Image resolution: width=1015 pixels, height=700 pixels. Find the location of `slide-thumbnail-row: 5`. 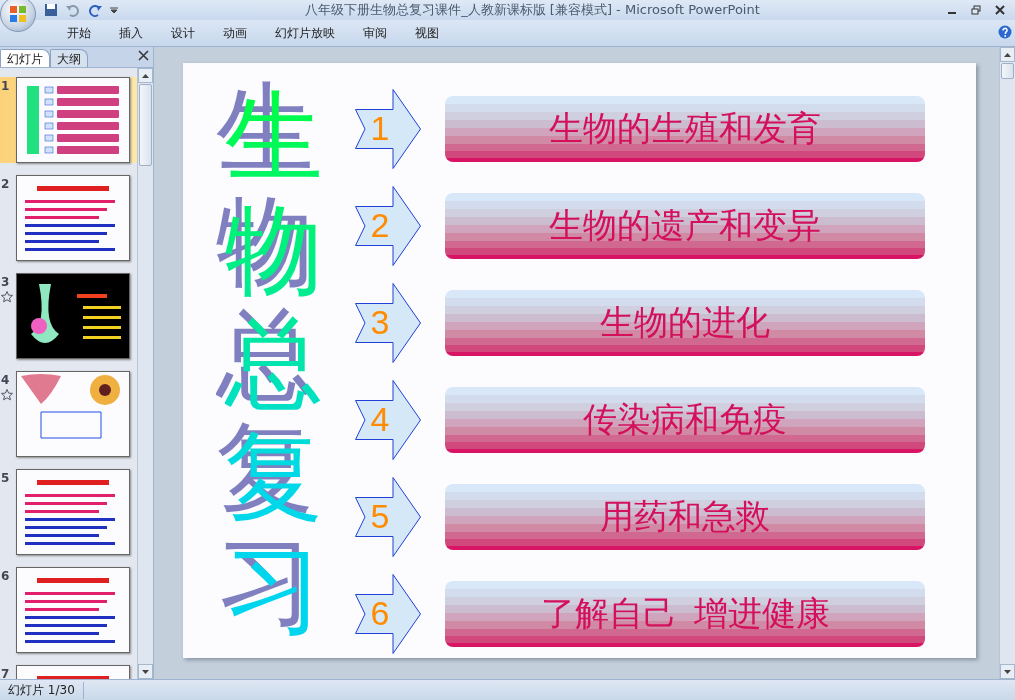

slide-thumbnail-row: 5 is located at coordinates (68, 512).